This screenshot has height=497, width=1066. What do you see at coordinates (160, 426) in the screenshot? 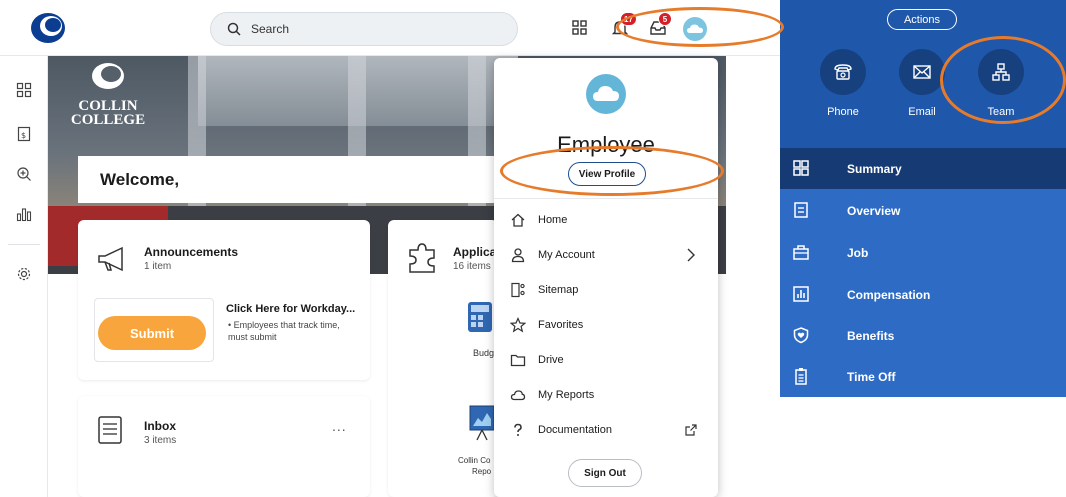
I see `inbox-title: Inbox` at bounding box center [160, 426].